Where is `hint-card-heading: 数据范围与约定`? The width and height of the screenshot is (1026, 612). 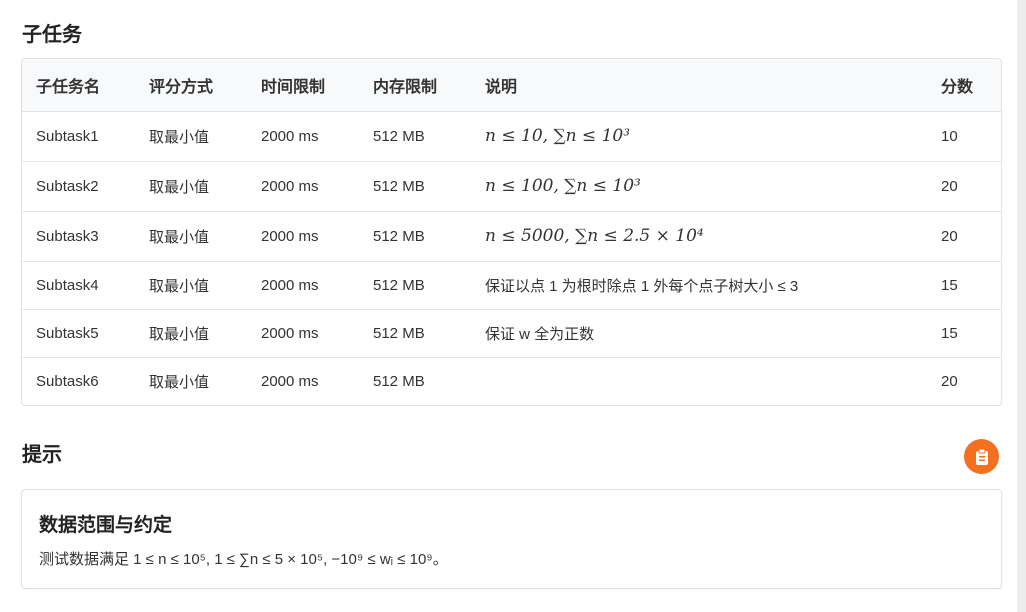 hint-card-heading: 数据范围与约定 is located at coordinates (106, 525).